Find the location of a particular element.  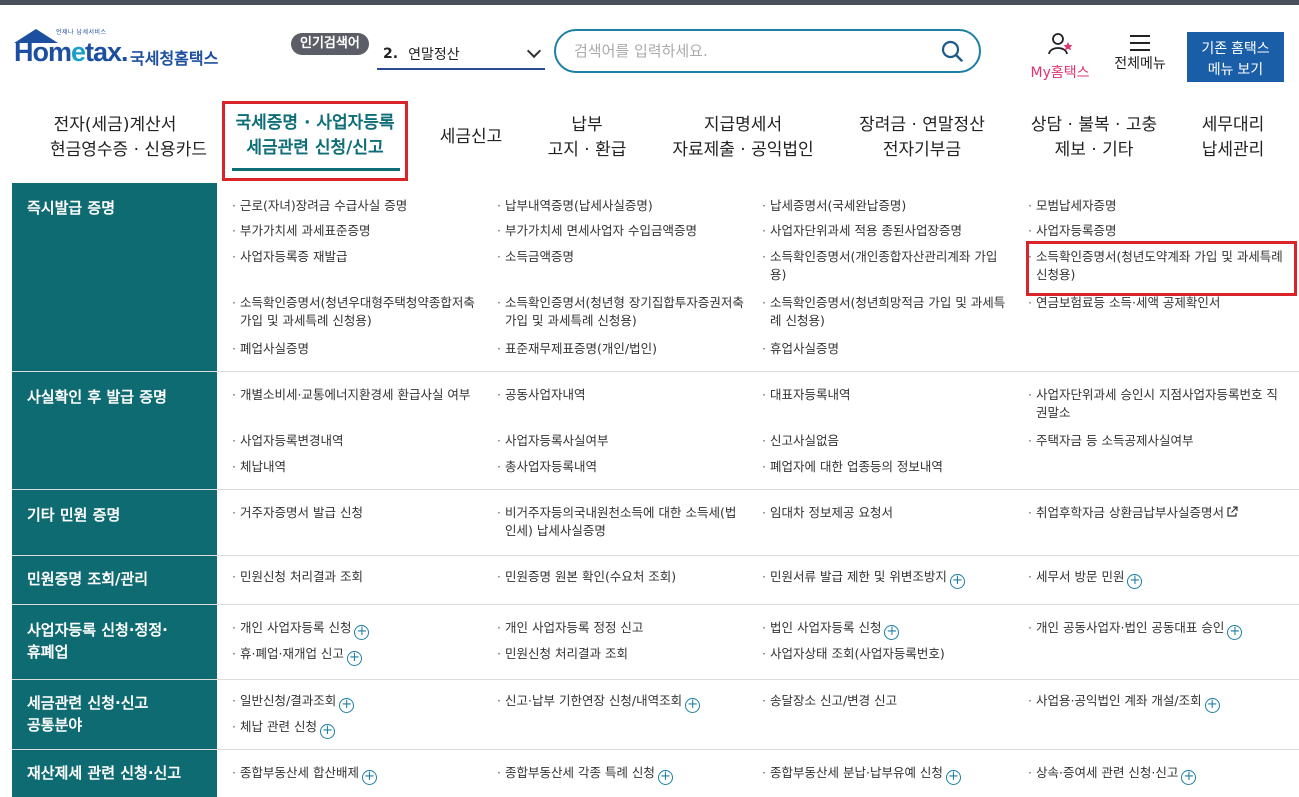

menu-link: 사업자등록증 재발급 is located at coordinates (357, 257).